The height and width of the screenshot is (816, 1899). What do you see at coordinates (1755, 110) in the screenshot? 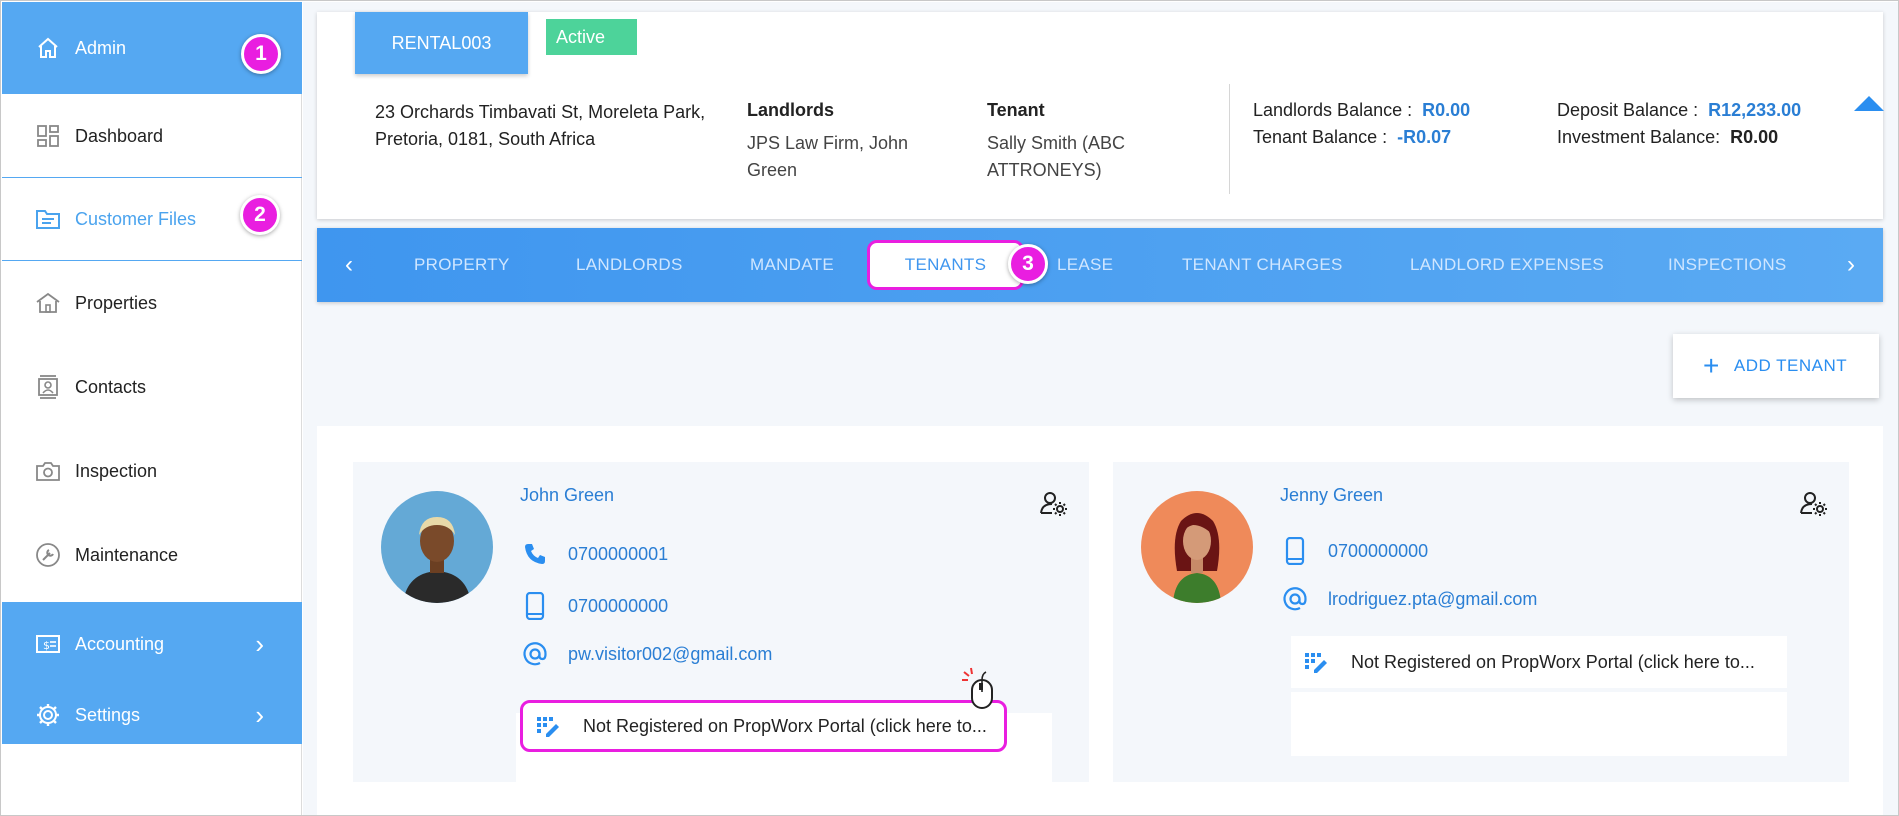
I see `deposit-balance-value: R12,233.00` at bounding box center [1755, 110].